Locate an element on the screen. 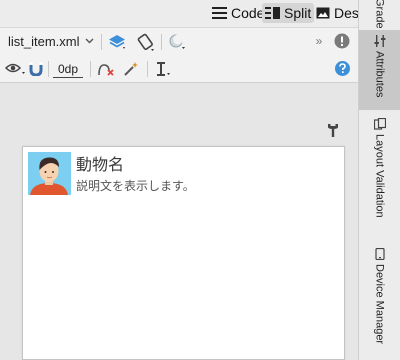 Image resolution: width=400 pixels, height=360 pixels. night-mode-icon is located at coordinates (177, 41).